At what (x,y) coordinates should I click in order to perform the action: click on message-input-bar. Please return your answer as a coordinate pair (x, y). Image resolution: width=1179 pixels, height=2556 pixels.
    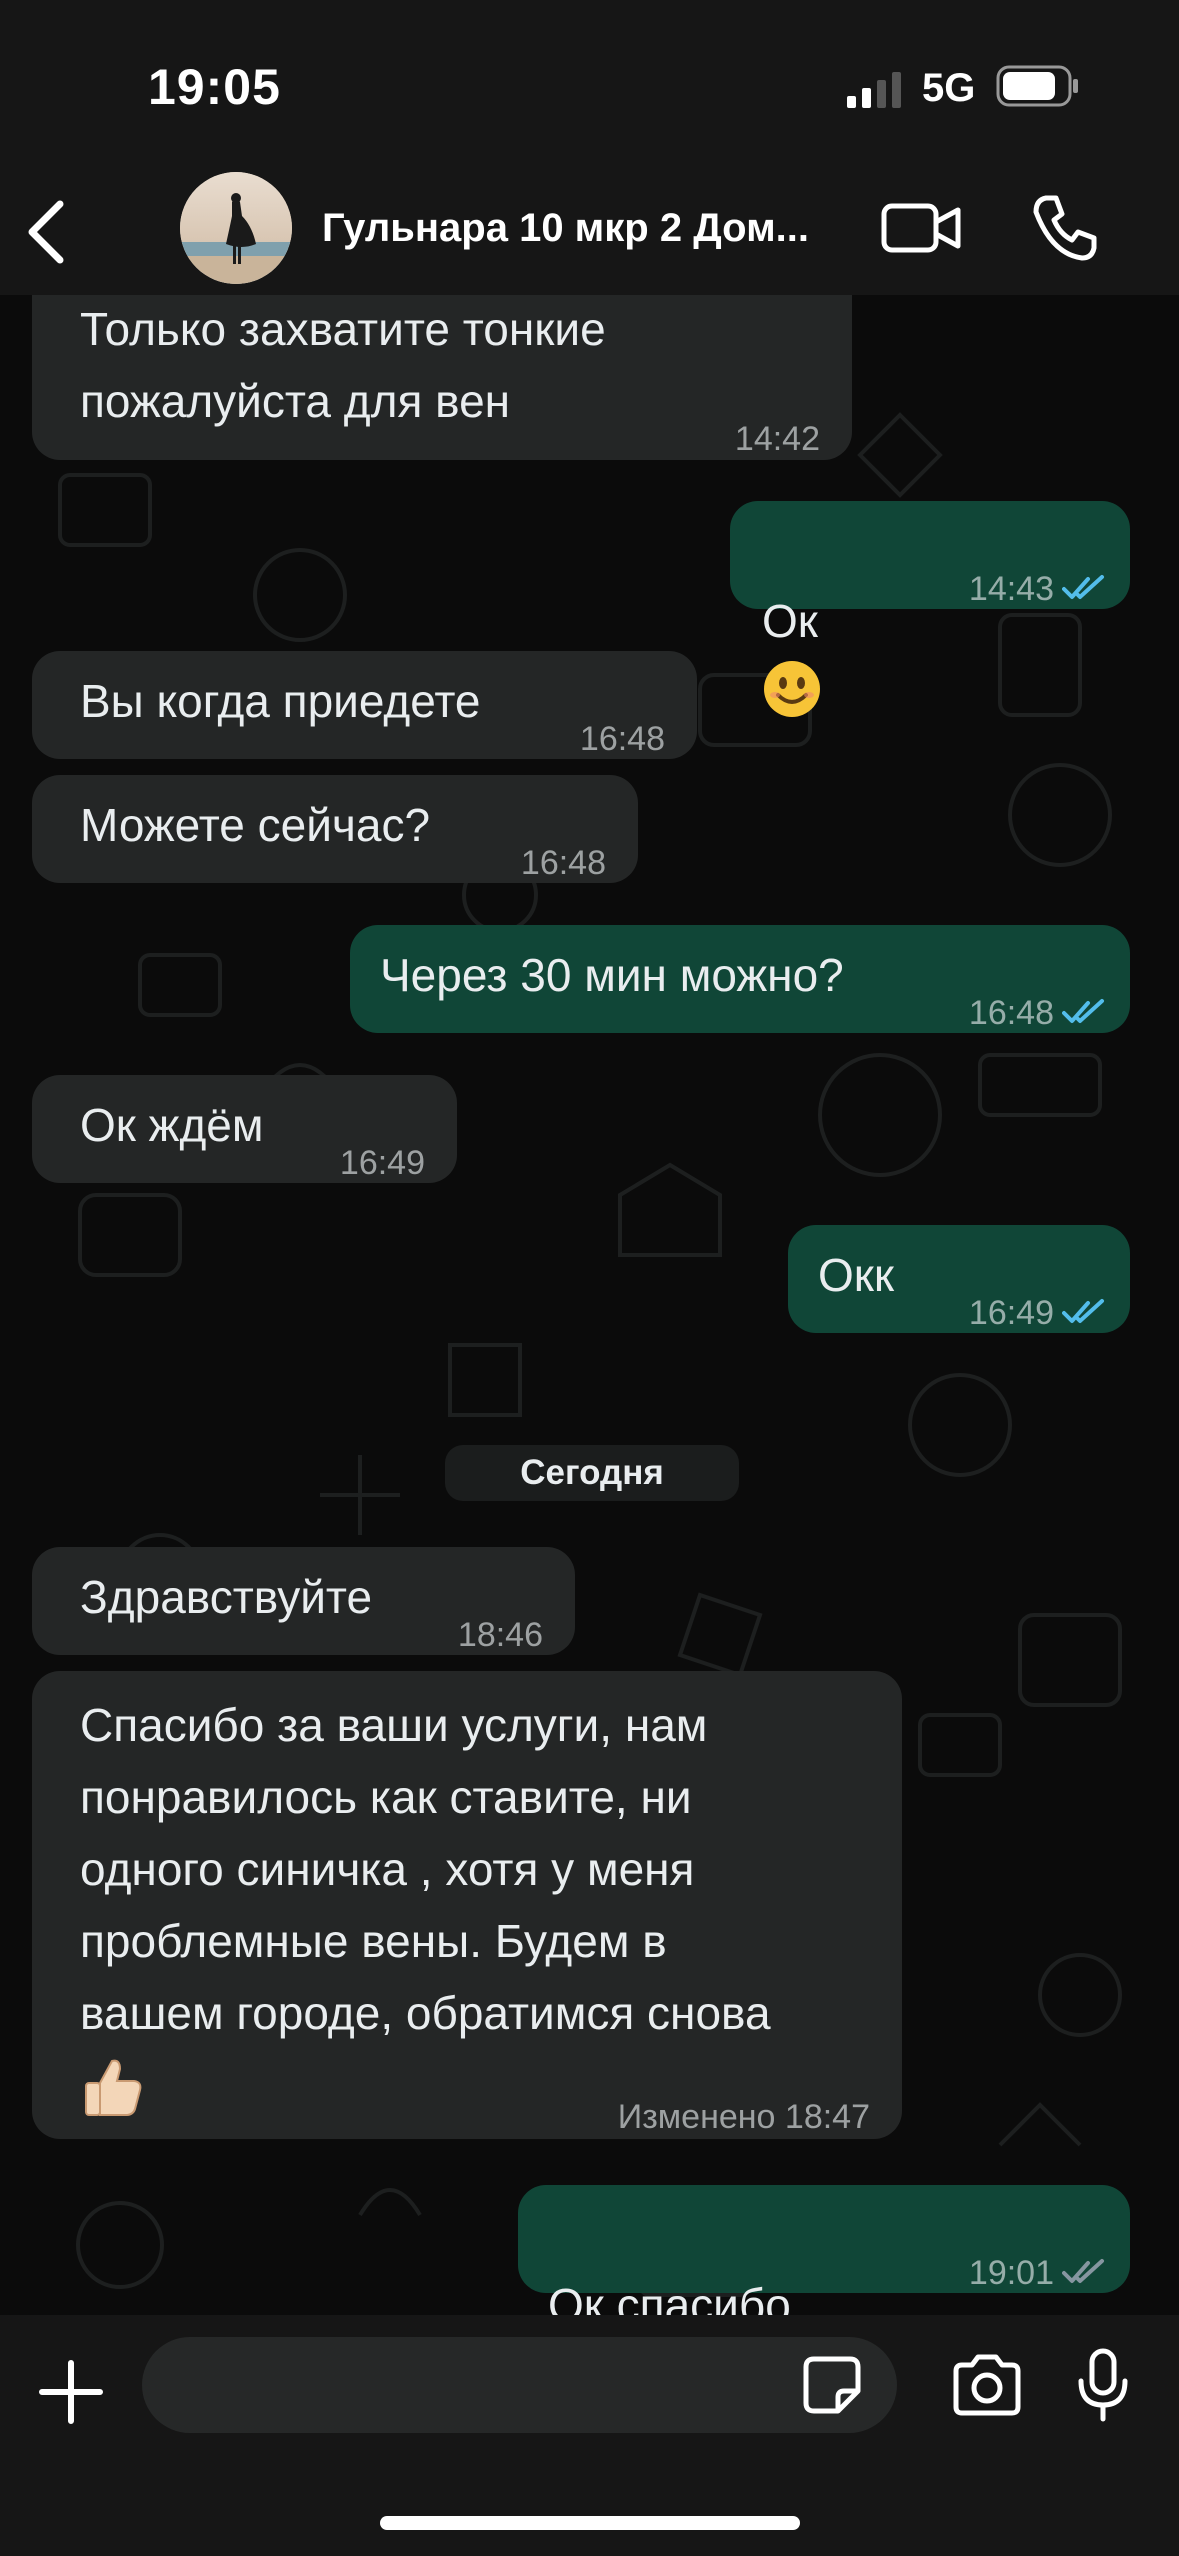
    Looking at the image, I should click on (589, 2435).